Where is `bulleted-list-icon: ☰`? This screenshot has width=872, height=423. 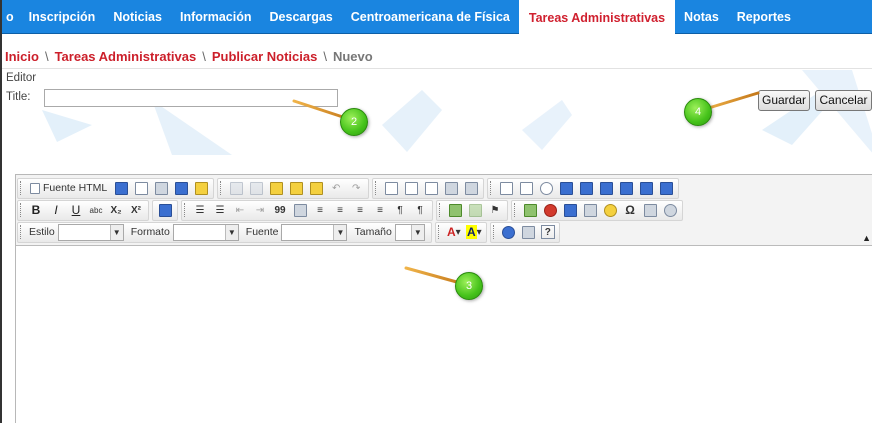
bulleted-list-icon: ☰ is located at coordinates (220, 210).